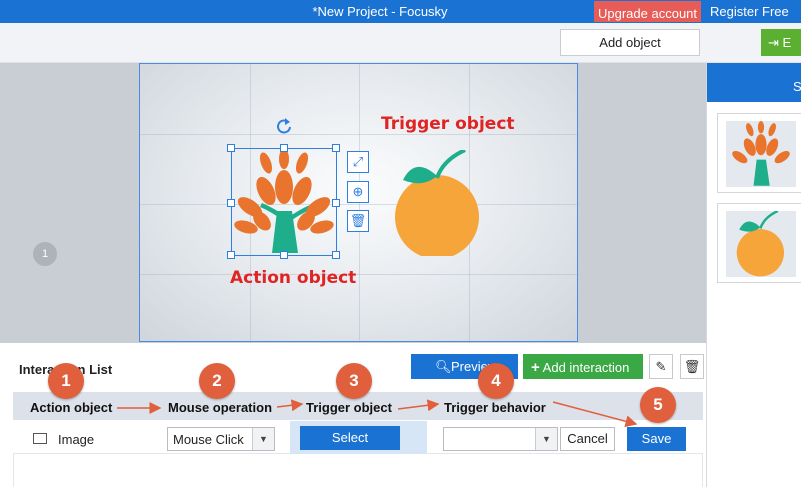 The width and height of the screenshot is (801, 487). I want to click on right-panel: S, so click(753, 275).